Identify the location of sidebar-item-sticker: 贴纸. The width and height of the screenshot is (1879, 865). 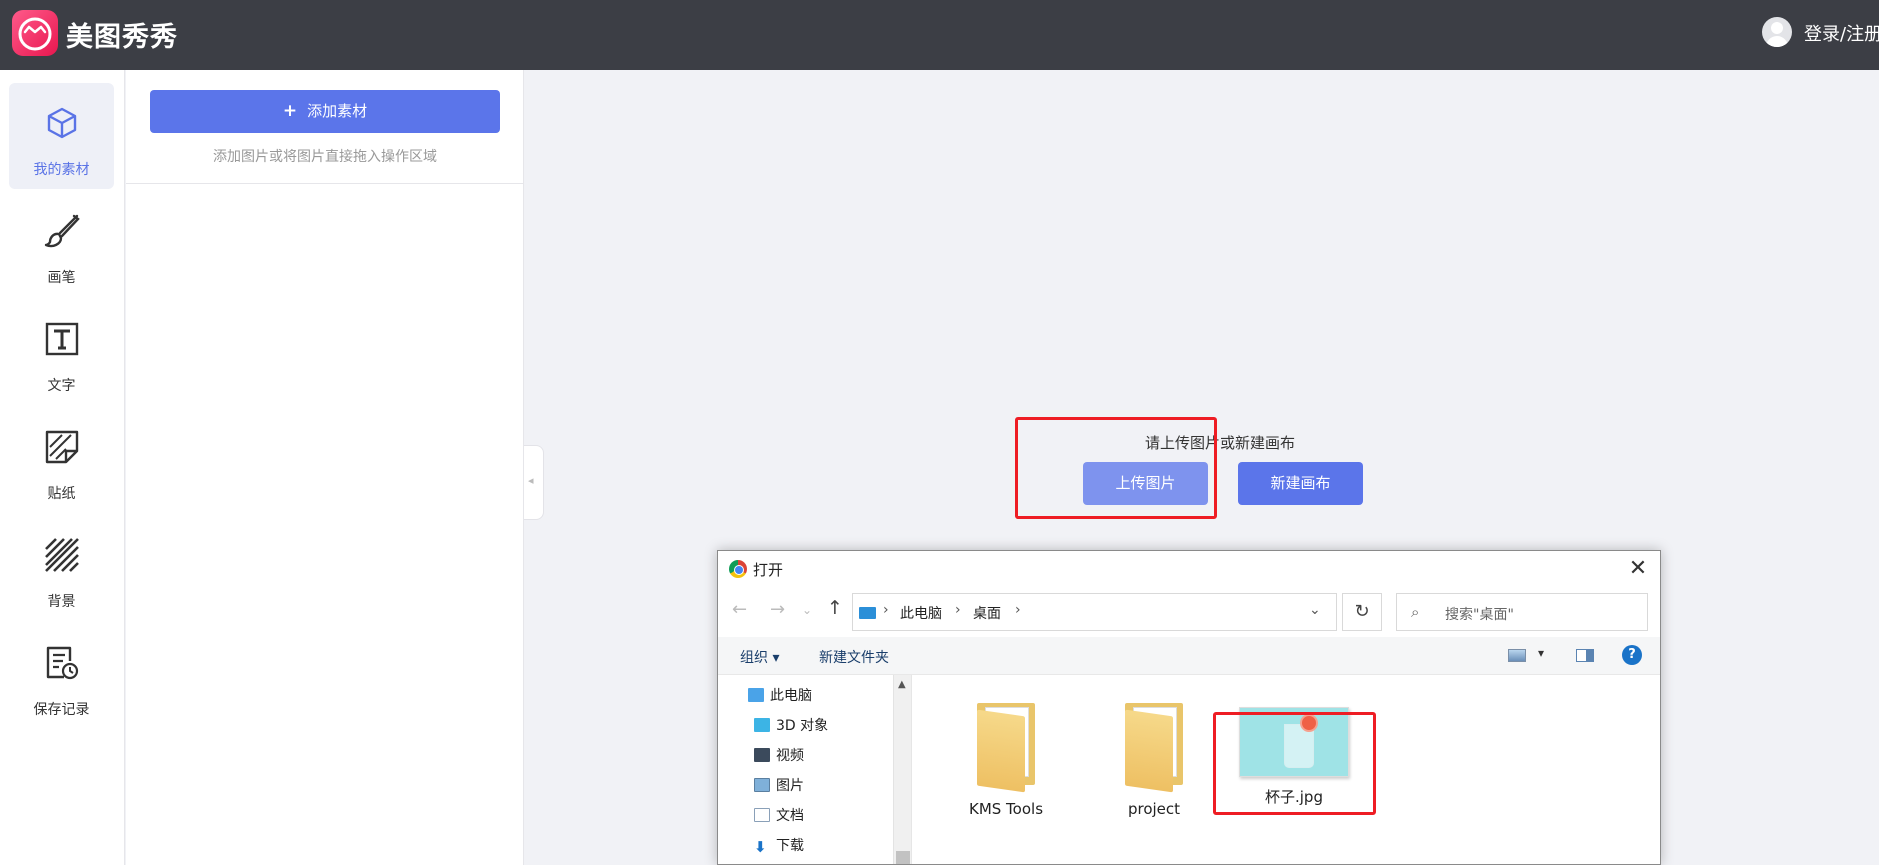
(61, 460).